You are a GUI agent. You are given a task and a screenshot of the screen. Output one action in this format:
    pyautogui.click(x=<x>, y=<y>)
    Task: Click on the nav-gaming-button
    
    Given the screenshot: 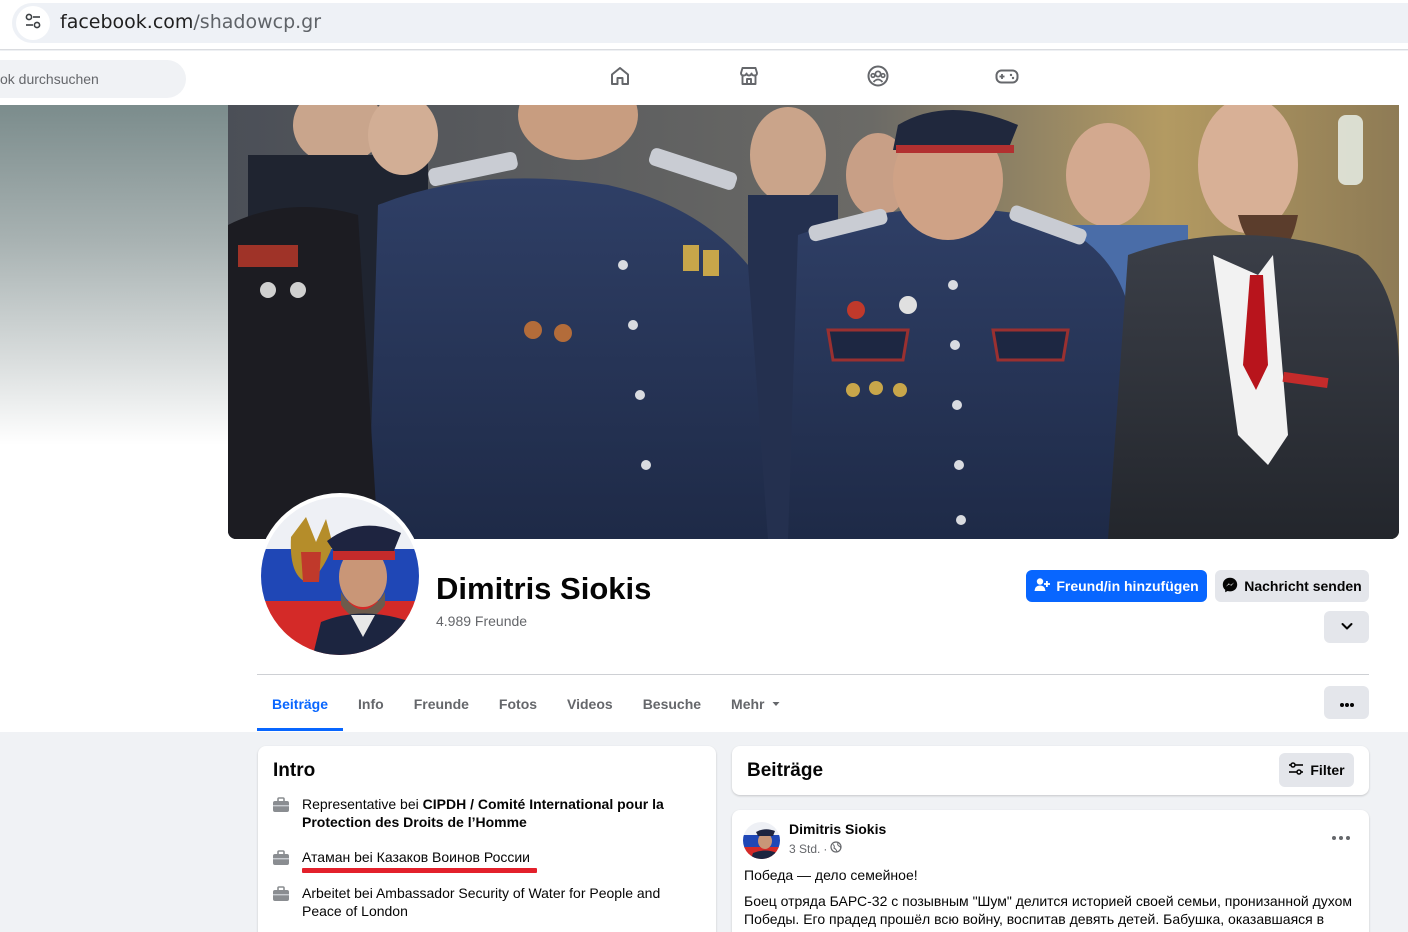 What is the action you would take?
    pyautogui.click(x=1007, y=78)
    